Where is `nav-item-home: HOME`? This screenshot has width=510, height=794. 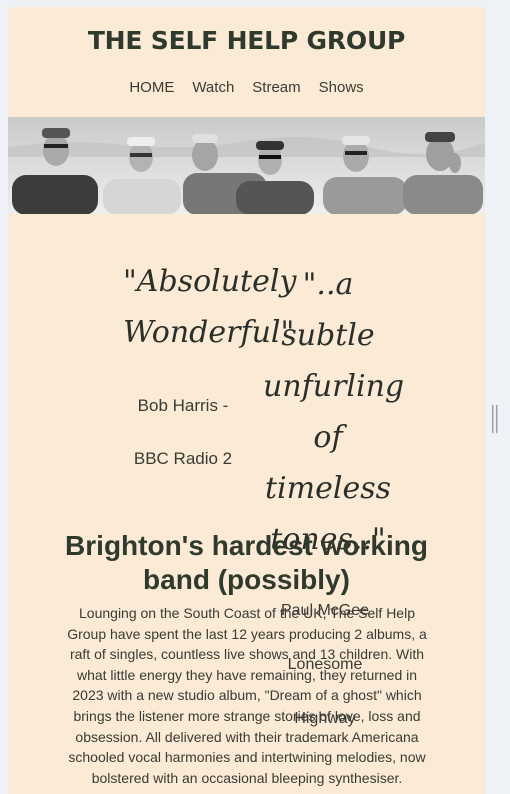
nav-item-home: HOME is located at coordinates (151, 87).